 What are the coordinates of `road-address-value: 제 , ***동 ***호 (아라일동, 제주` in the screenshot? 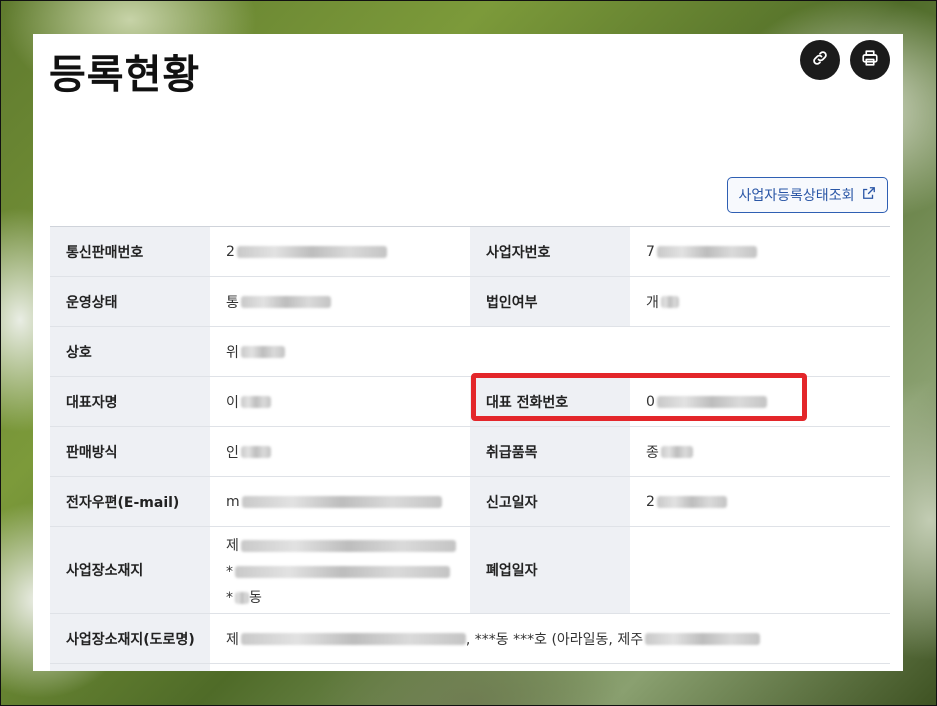 It's located at (550, 638).